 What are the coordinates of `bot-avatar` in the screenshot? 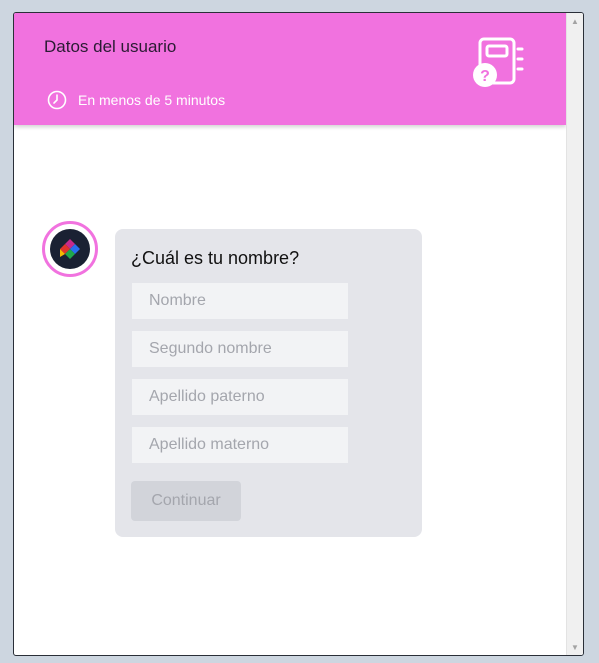 It's located at (70, 249).